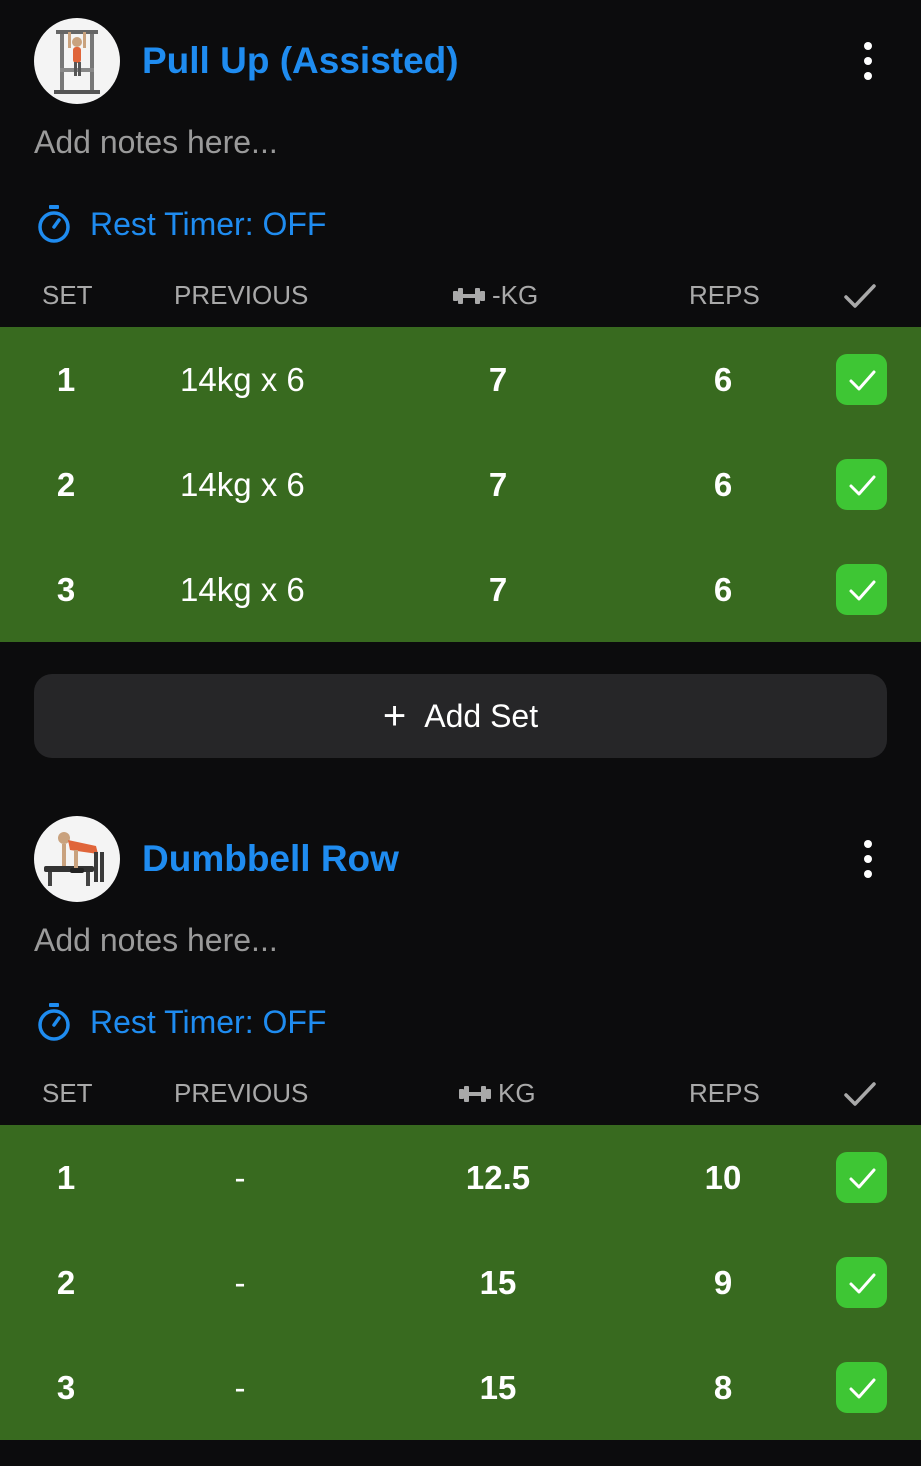 This screenshot has height=1466, width=921. What do you see at coordinates (394, 716) in the screenshot?
I see `plus-icon: +` at bounding box center [394, 716].